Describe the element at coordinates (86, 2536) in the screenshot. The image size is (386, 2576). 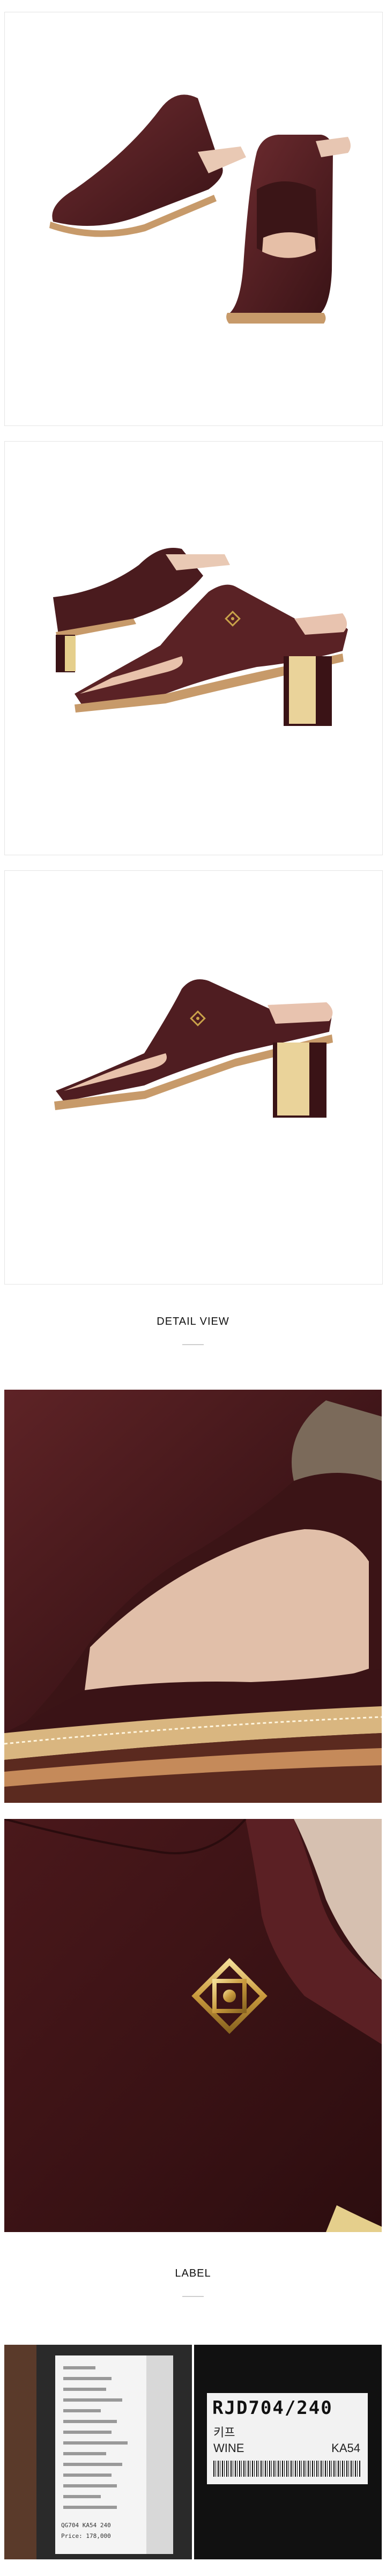
I see `hangtag-price-line: Price: 178,000` at that location.